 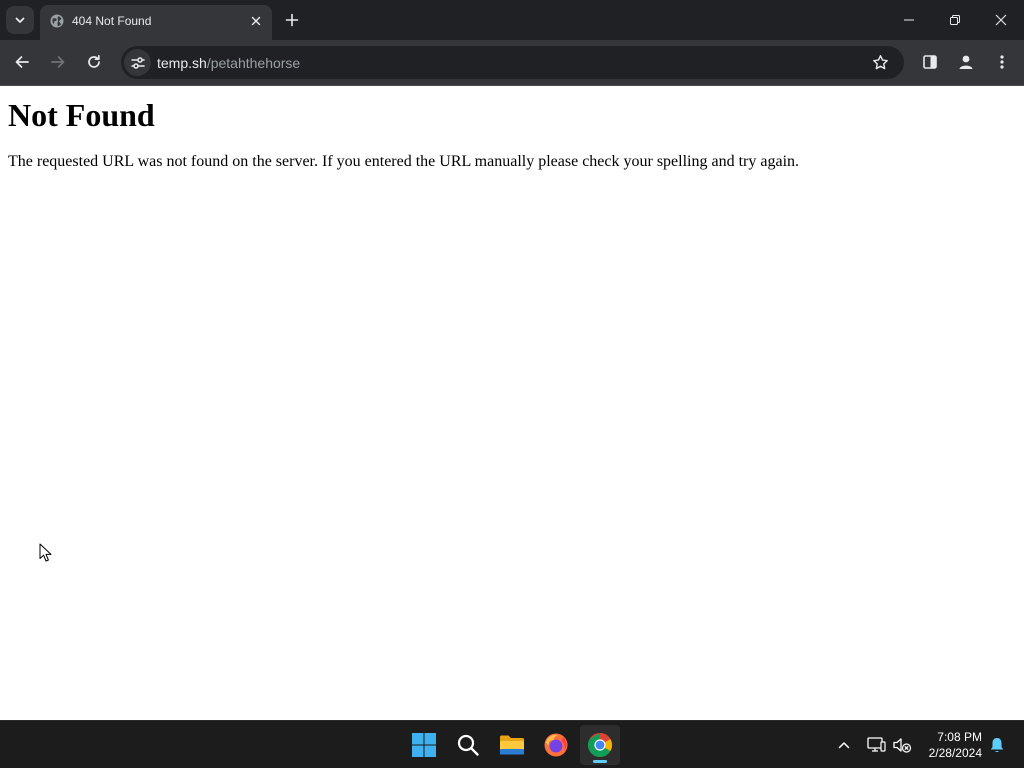 I want to click on arrow-left-icon, so click(x=22, y=62).